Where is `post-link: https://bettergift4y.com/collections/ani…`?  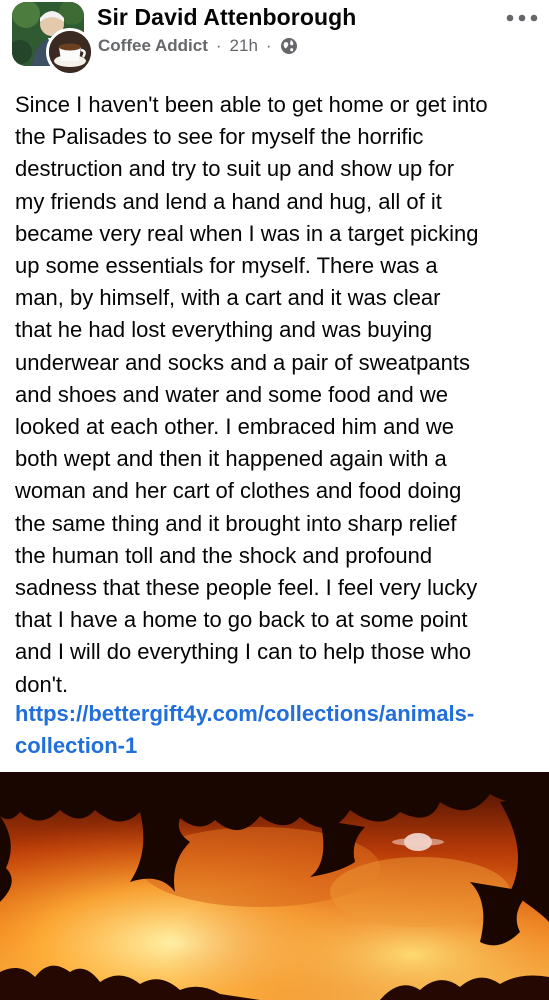 post-link: https://bettergift4y.com/collections/ani… is located at coordinates (277, 730).